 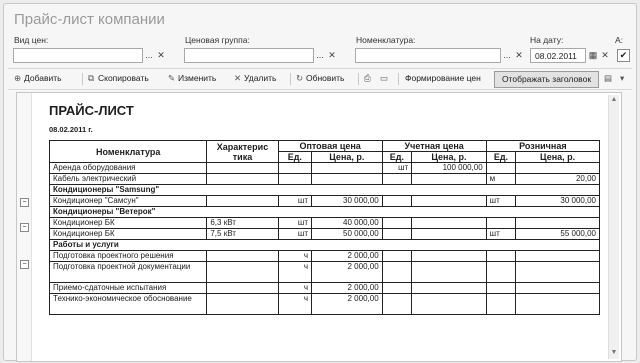 What do you see at coordinates (324, 212) in the screenshot?
I see `group-row: Кондиционеры "Ветерок"` at bounding box center [324, 212].